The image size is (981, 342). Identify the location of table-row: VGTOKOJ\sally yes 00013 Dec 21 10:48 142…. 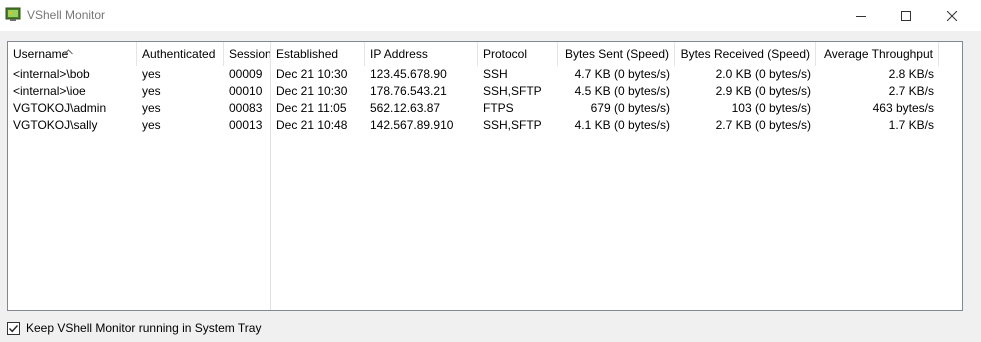
(485, 125).